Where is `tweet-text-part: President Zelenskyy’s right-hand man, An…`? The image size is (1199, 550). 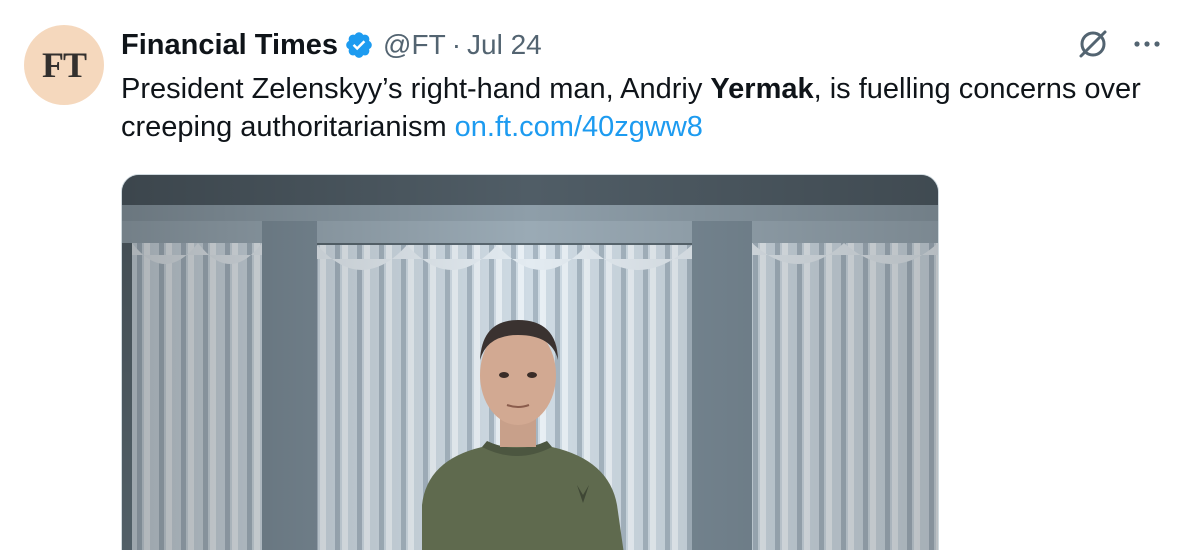
tweet-text-part: President Zelenskyy’s right-hand man, An… is located at coordinates (416, 89).